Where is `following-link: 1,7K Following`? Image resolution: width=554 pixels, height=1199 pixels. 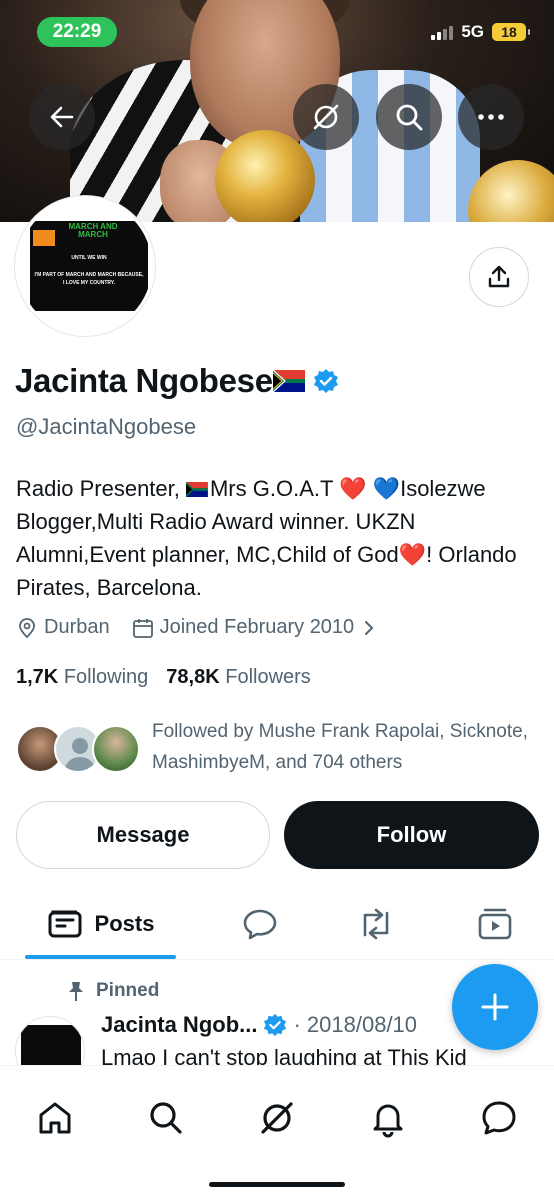
following-link: 1,7K Following is located at coordinates (82, 677).